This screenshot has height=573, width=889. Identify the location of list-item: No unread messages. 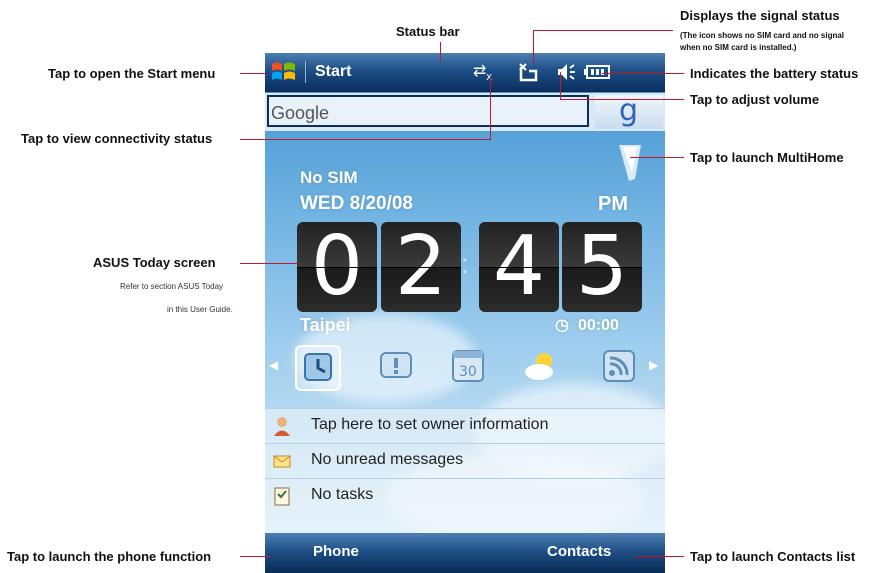
(465, 460).